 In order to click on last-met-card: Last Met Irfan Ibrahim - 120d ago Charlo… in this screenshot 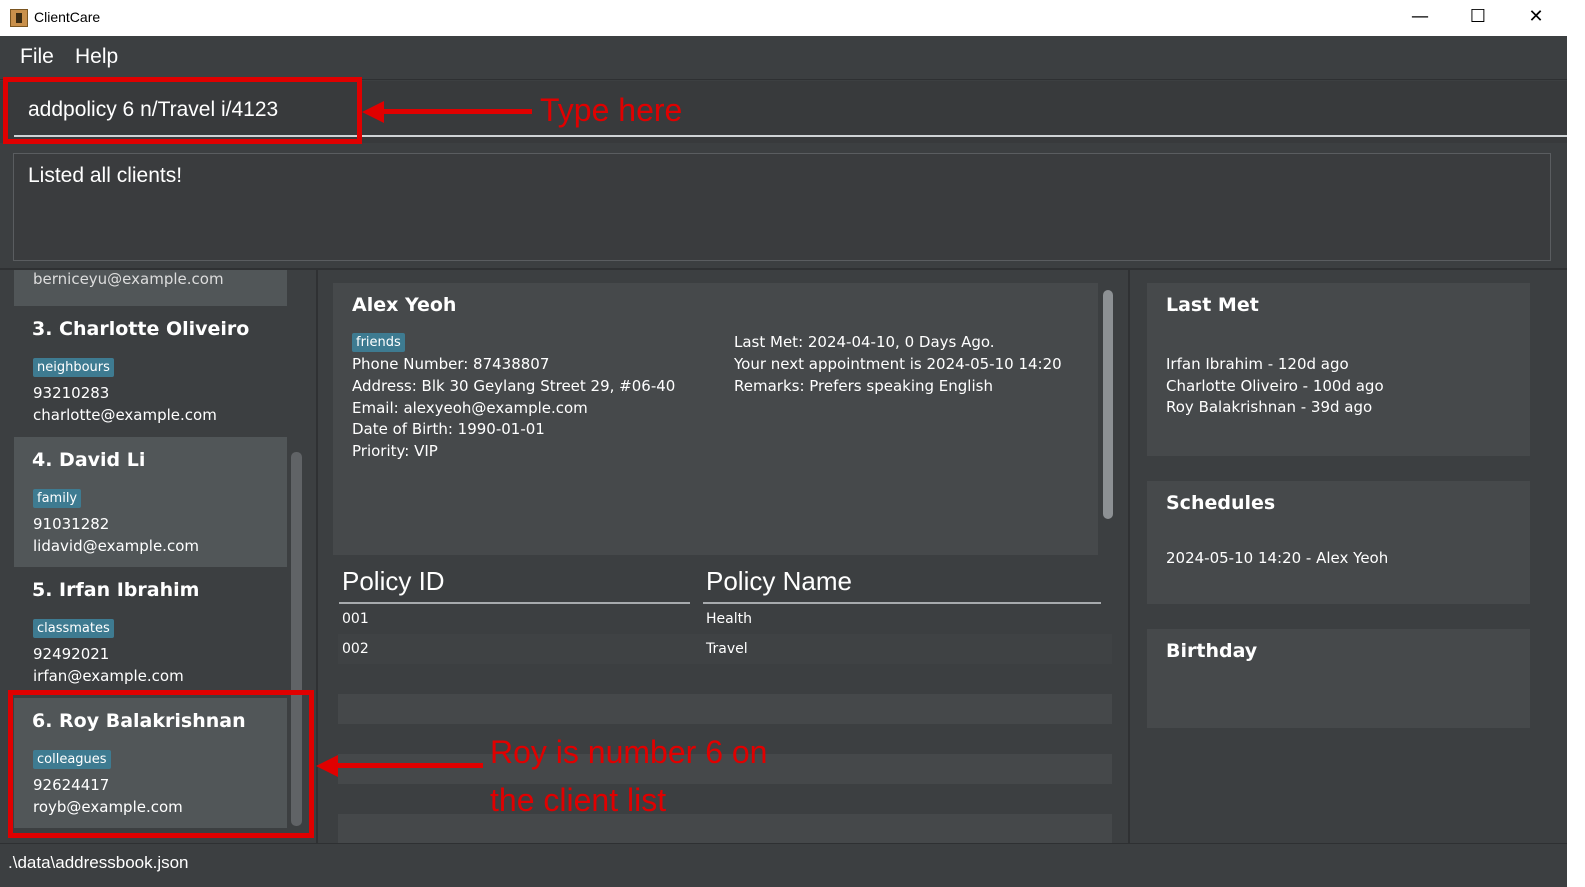, I will do `click(1338, 369)`.